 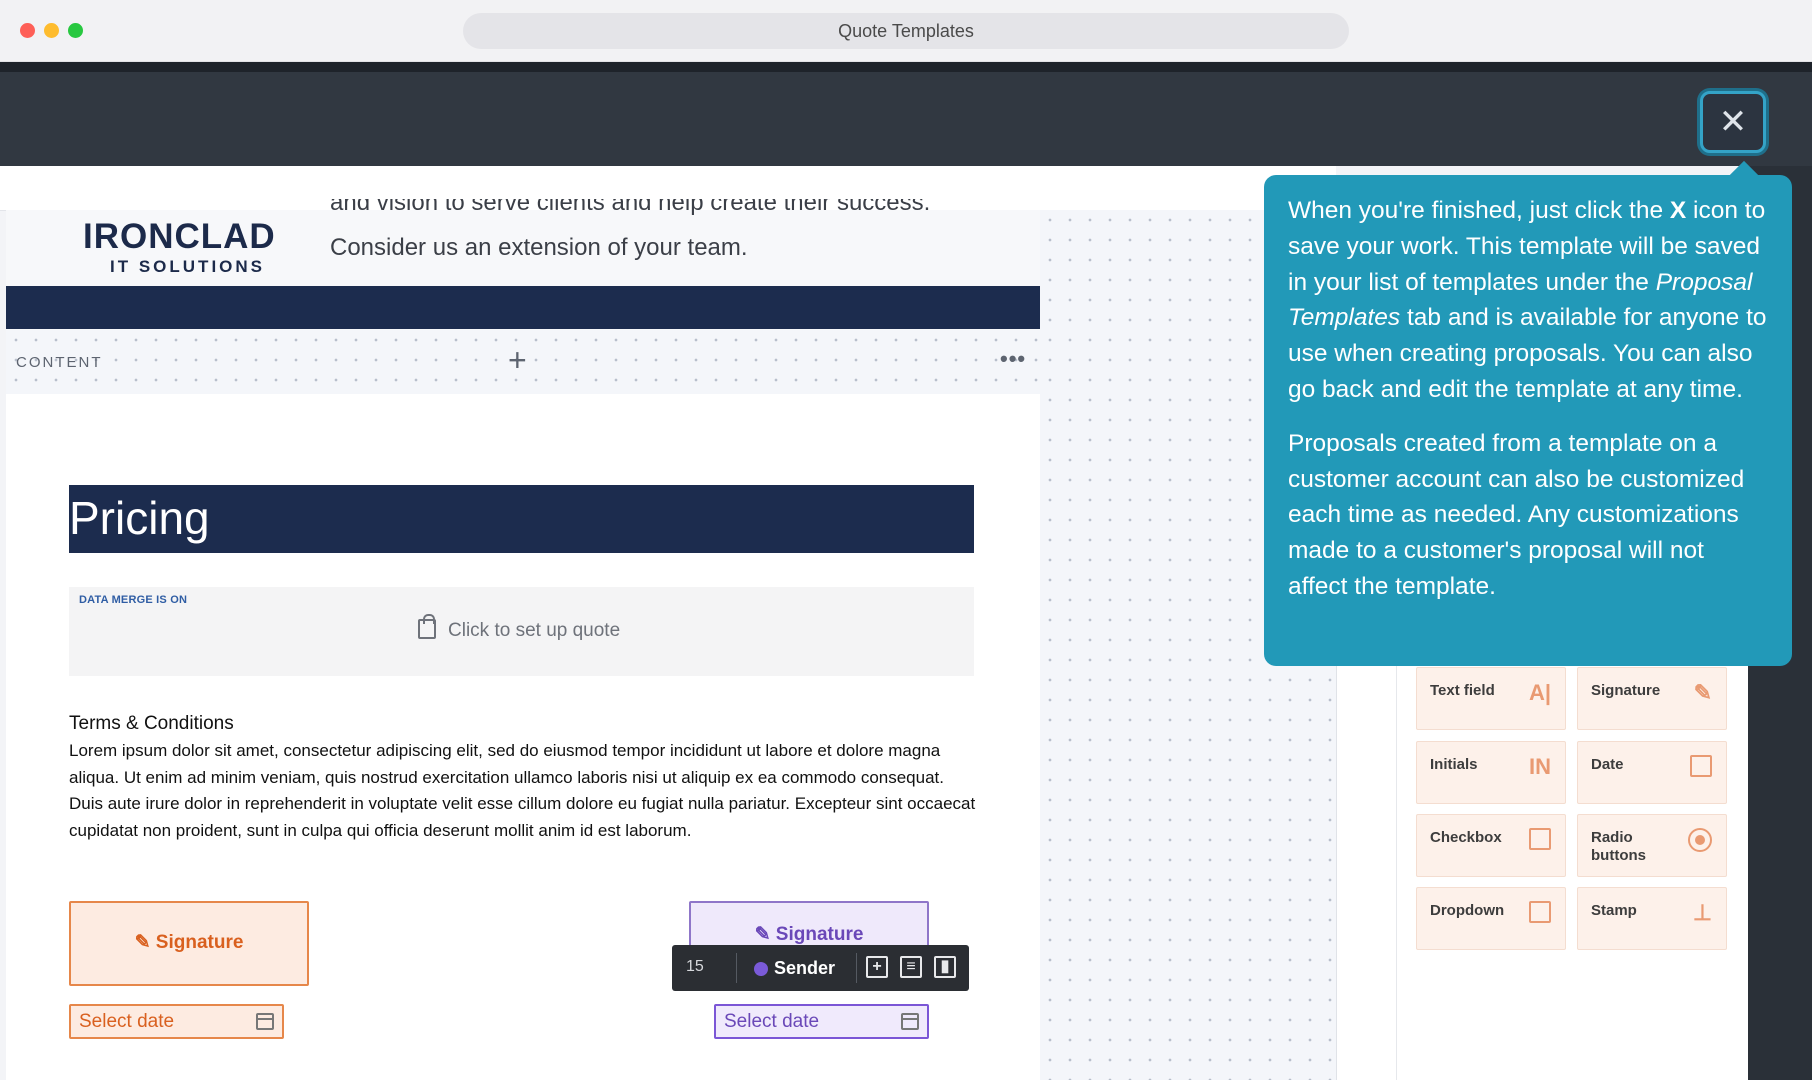 What do you see at coordinates (1702, 912) in the screenshot?
I see `stamp-icon: ⊥` at bounding box center [1702, 912].